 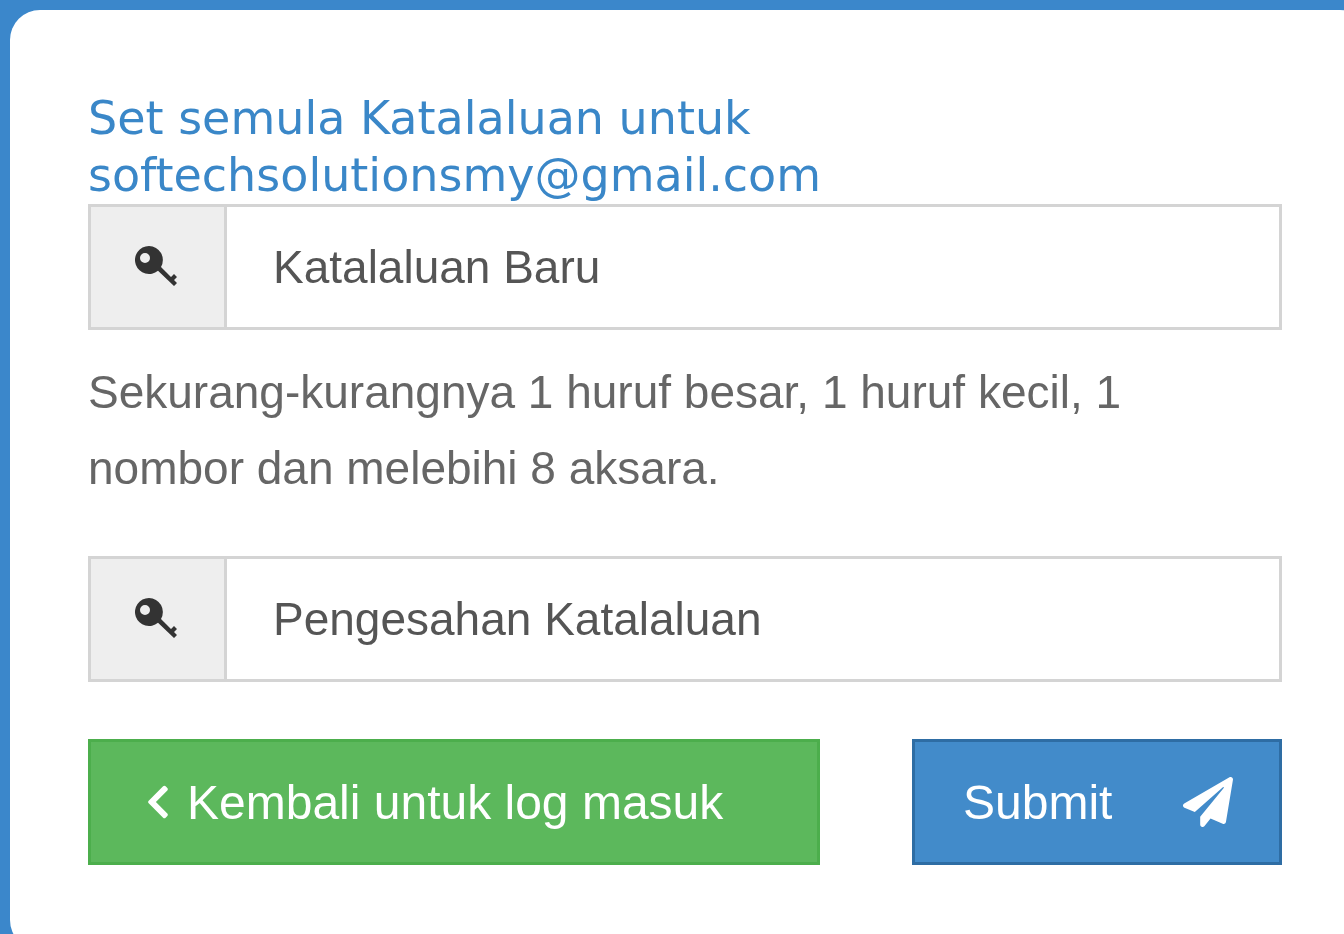 I want to click on password-field: Katalaluan Baru, so click(x=754, y=267).